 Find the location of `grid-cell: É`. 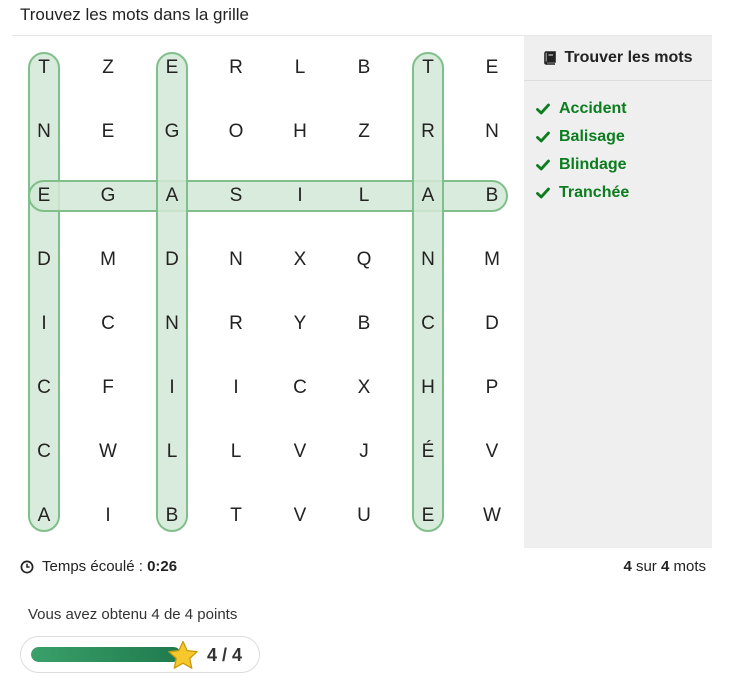

grid-cell: É is located at coordinates (428, 452).